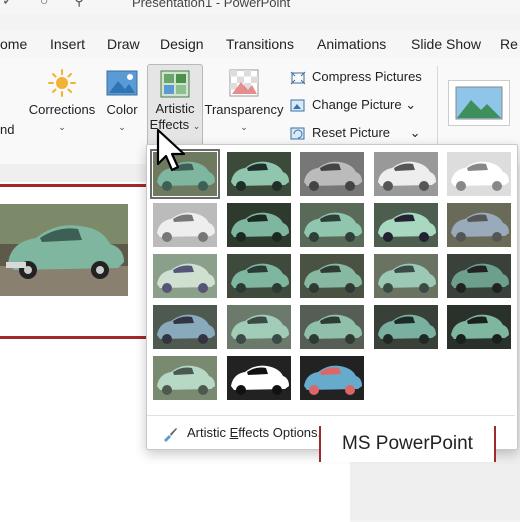  What do you see at coordinates (244, 109) in the screenshot?
I see `transparency-label: Transparency` at bounding box center [244, 109].